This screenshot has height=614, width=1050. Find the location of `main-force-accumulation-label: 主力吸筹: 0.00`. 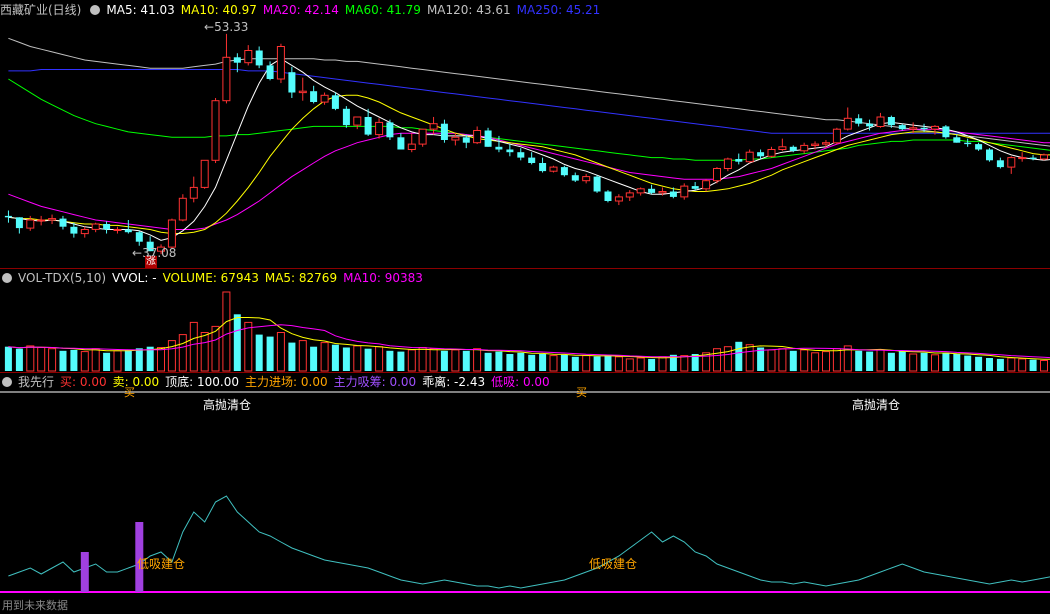

main-force-accumulation-label: 主力吸筹: 0.00 is located at coordinates (375, 382).